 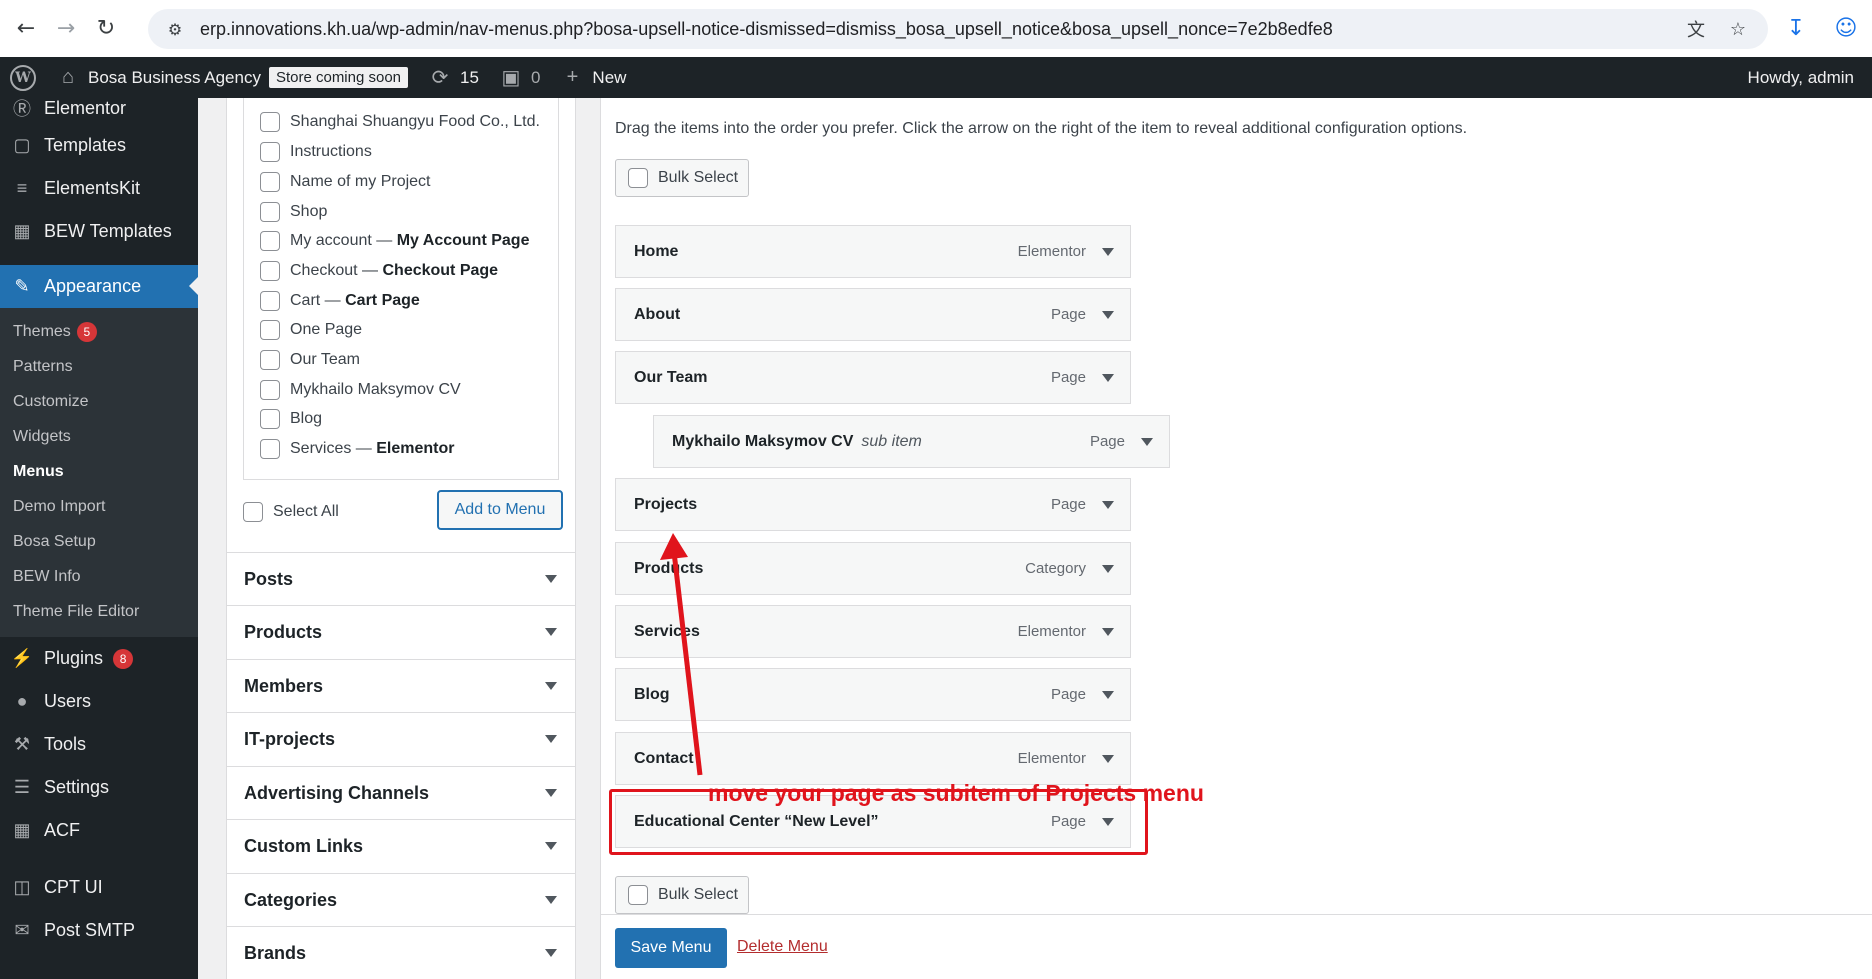 I want to click on sidebar-item-elementskit: ≡ ElementsKit, so click(x=99, y=188).